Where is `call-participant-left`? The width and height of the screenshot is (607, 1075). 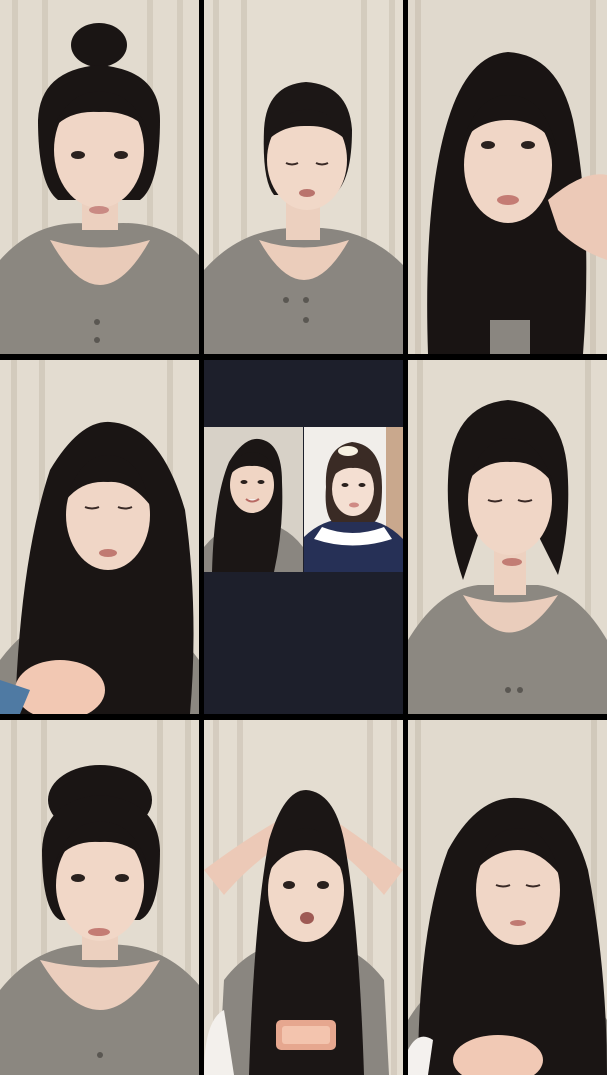
call-participant-left is located at coordinates (253, 499).